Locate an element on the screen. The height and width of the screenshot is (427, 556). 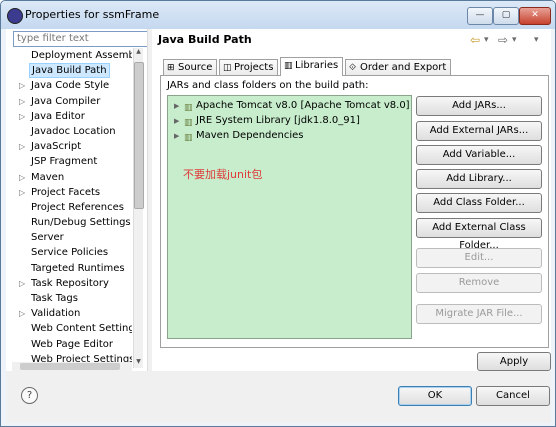
hscroll-thumb is located at coordinates (70, 366).